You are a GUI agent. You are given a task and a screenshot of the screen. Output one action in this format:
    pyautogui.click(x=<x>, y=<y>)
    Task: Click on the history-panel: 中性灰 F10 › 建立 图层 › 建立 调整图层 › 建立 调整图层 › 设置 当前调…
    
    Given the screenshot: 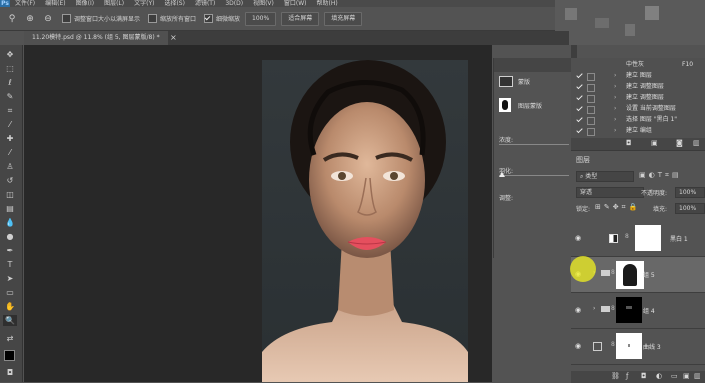 What is the action you would take?
    pyautogui.click(x=638, y=104)
    